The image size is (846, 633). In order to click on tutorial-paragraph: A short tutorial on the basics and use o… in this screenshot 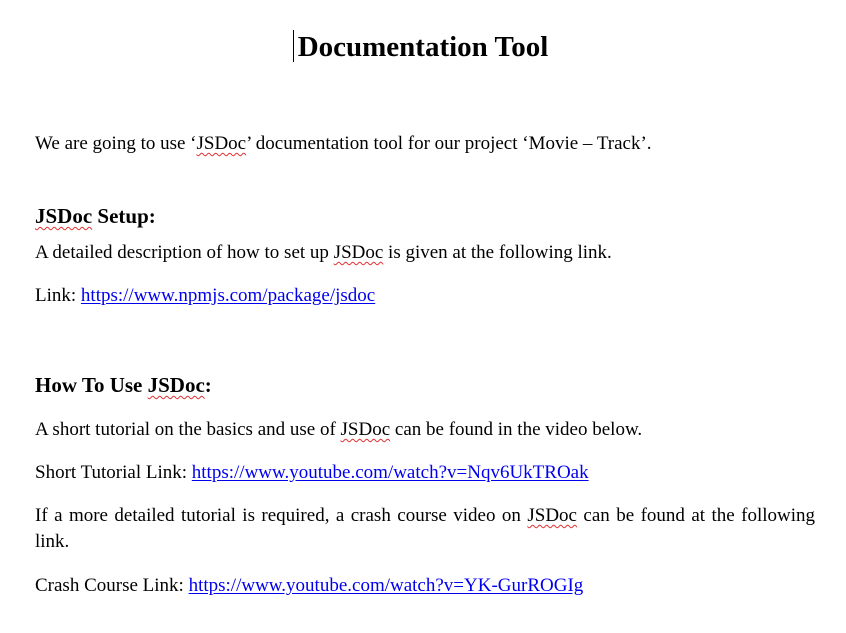, I will do `click(425, 430)`.